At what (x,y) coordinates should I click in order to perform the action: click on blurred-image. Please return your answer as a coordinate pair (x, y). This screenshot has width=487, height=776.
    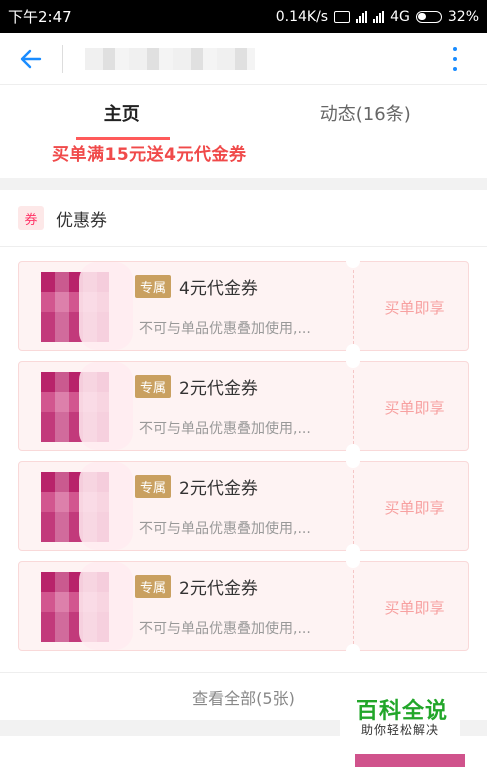
    Looking at the image, I should click on (410, 760).